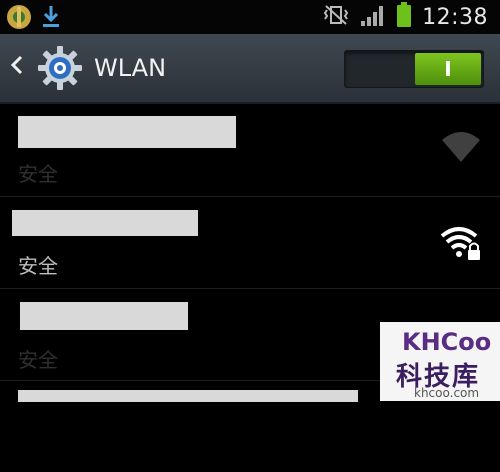  Describe the element at coordinates (461, 244) in the screenshot. I see `wifi-full-locked-icon` at that location.